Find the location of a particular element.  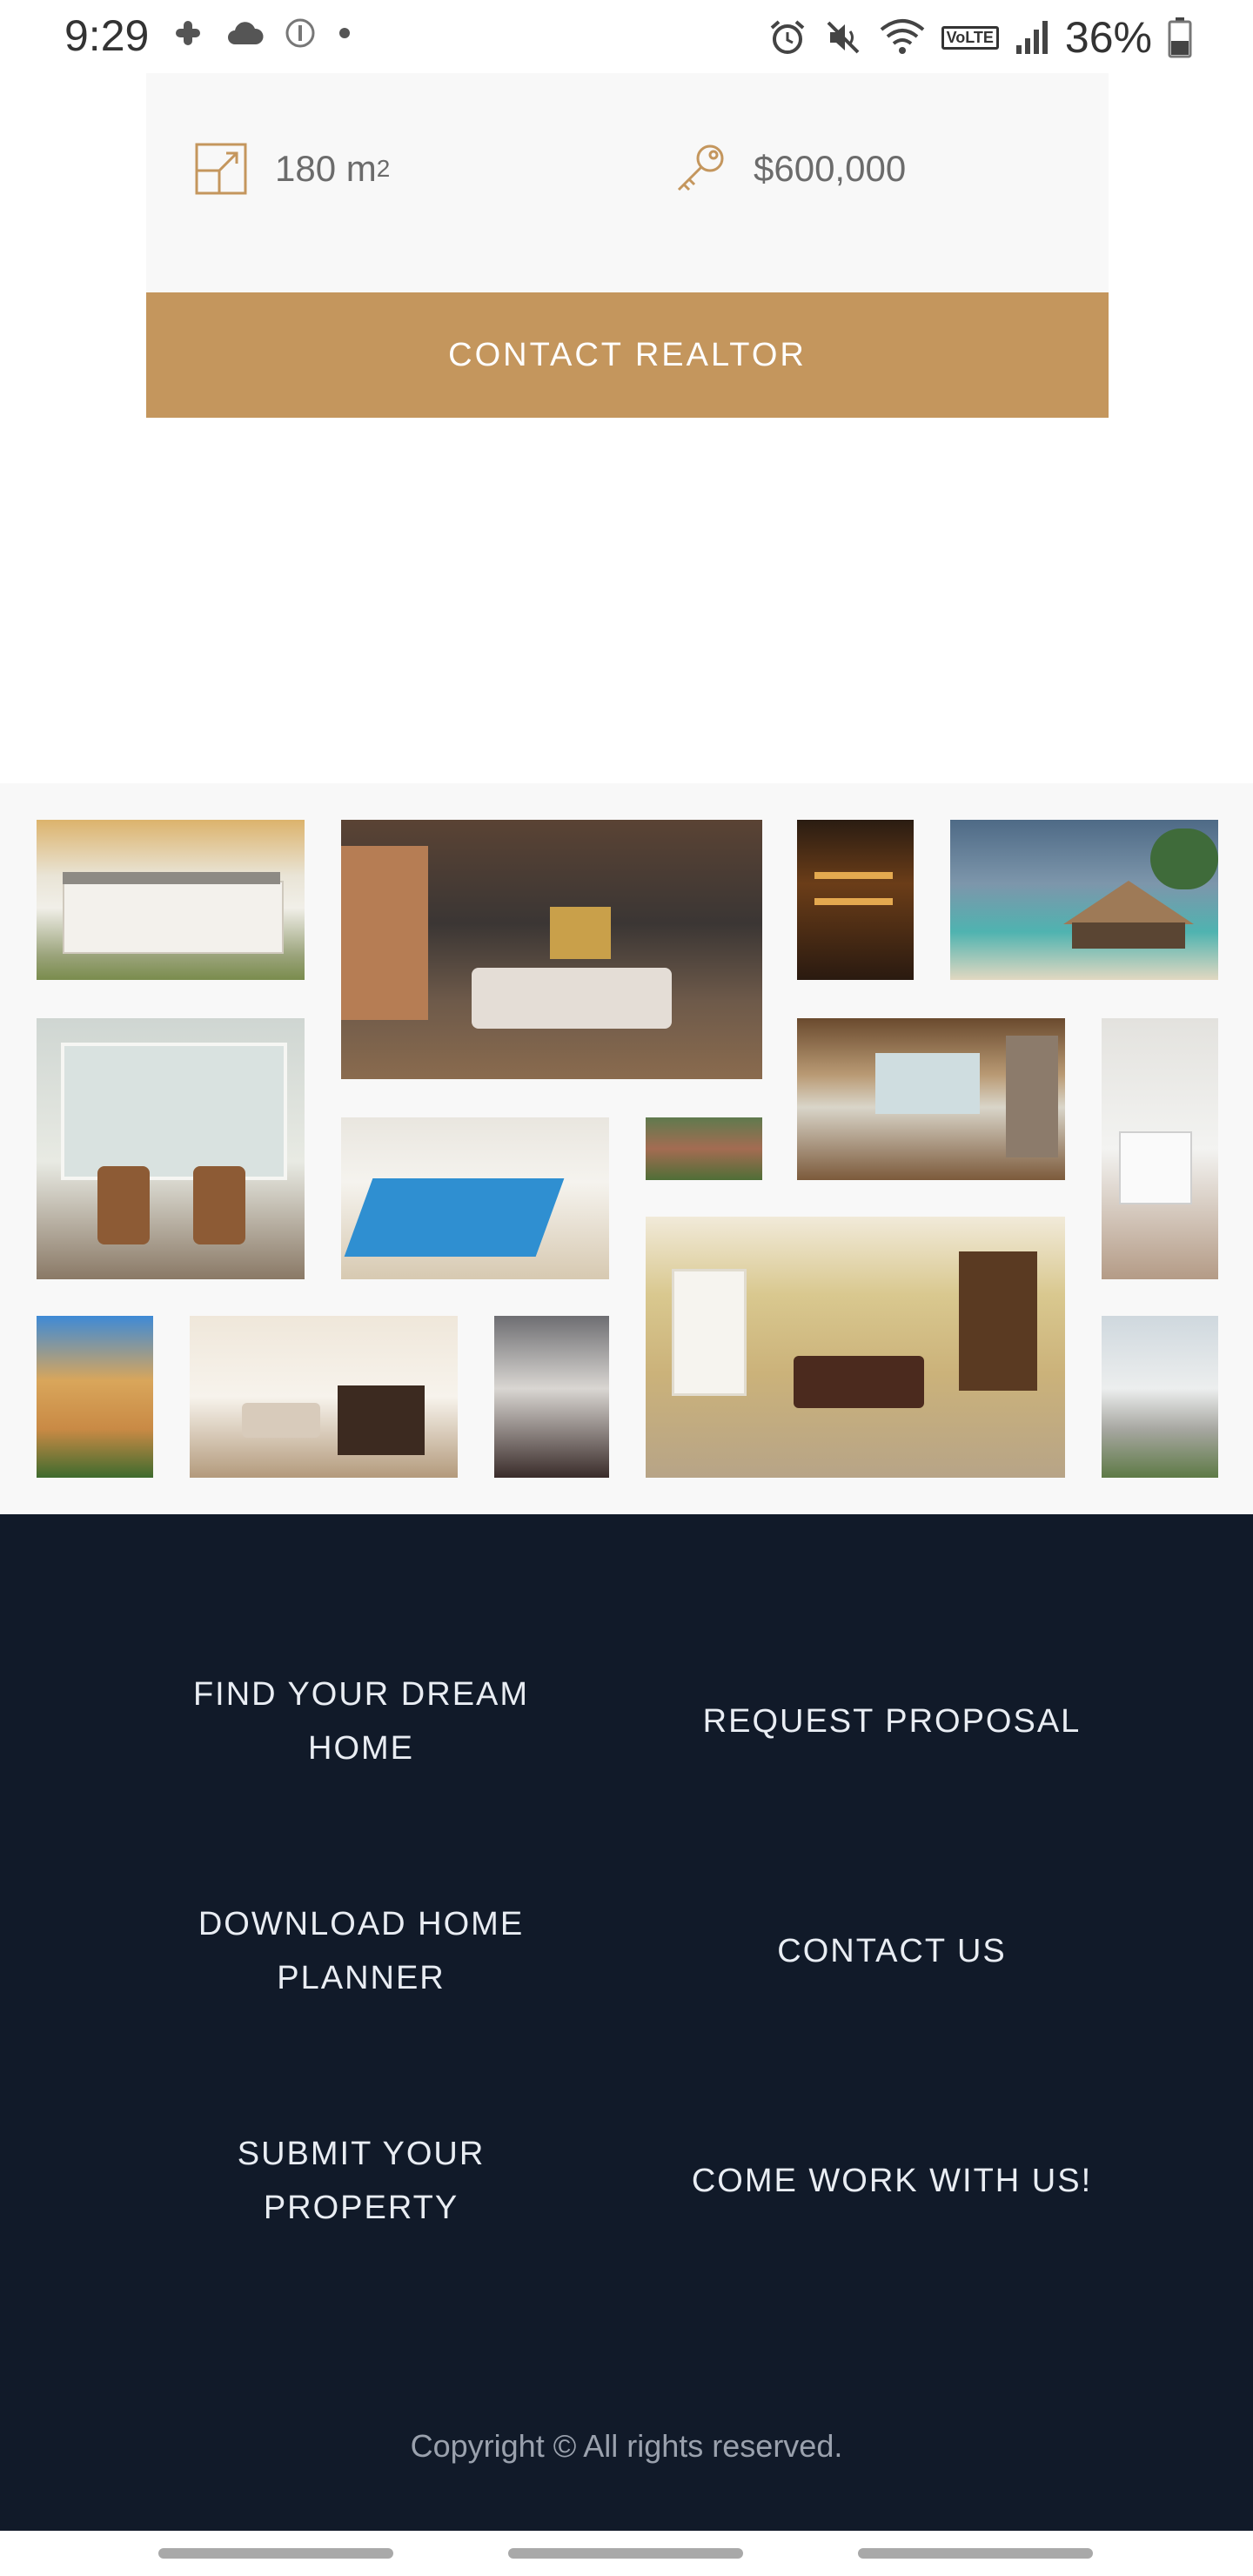

nav-home-button is located at coordinates (625, 2554).